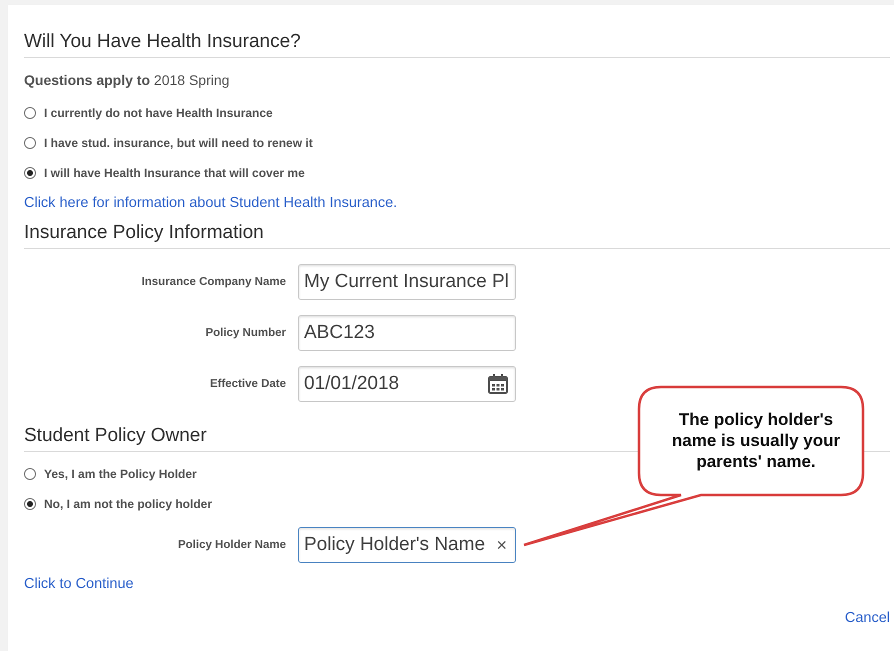  Describe the element at coordinates (407, 384) in the screenshot. I see `input-field: 01/01/2018` at that location.